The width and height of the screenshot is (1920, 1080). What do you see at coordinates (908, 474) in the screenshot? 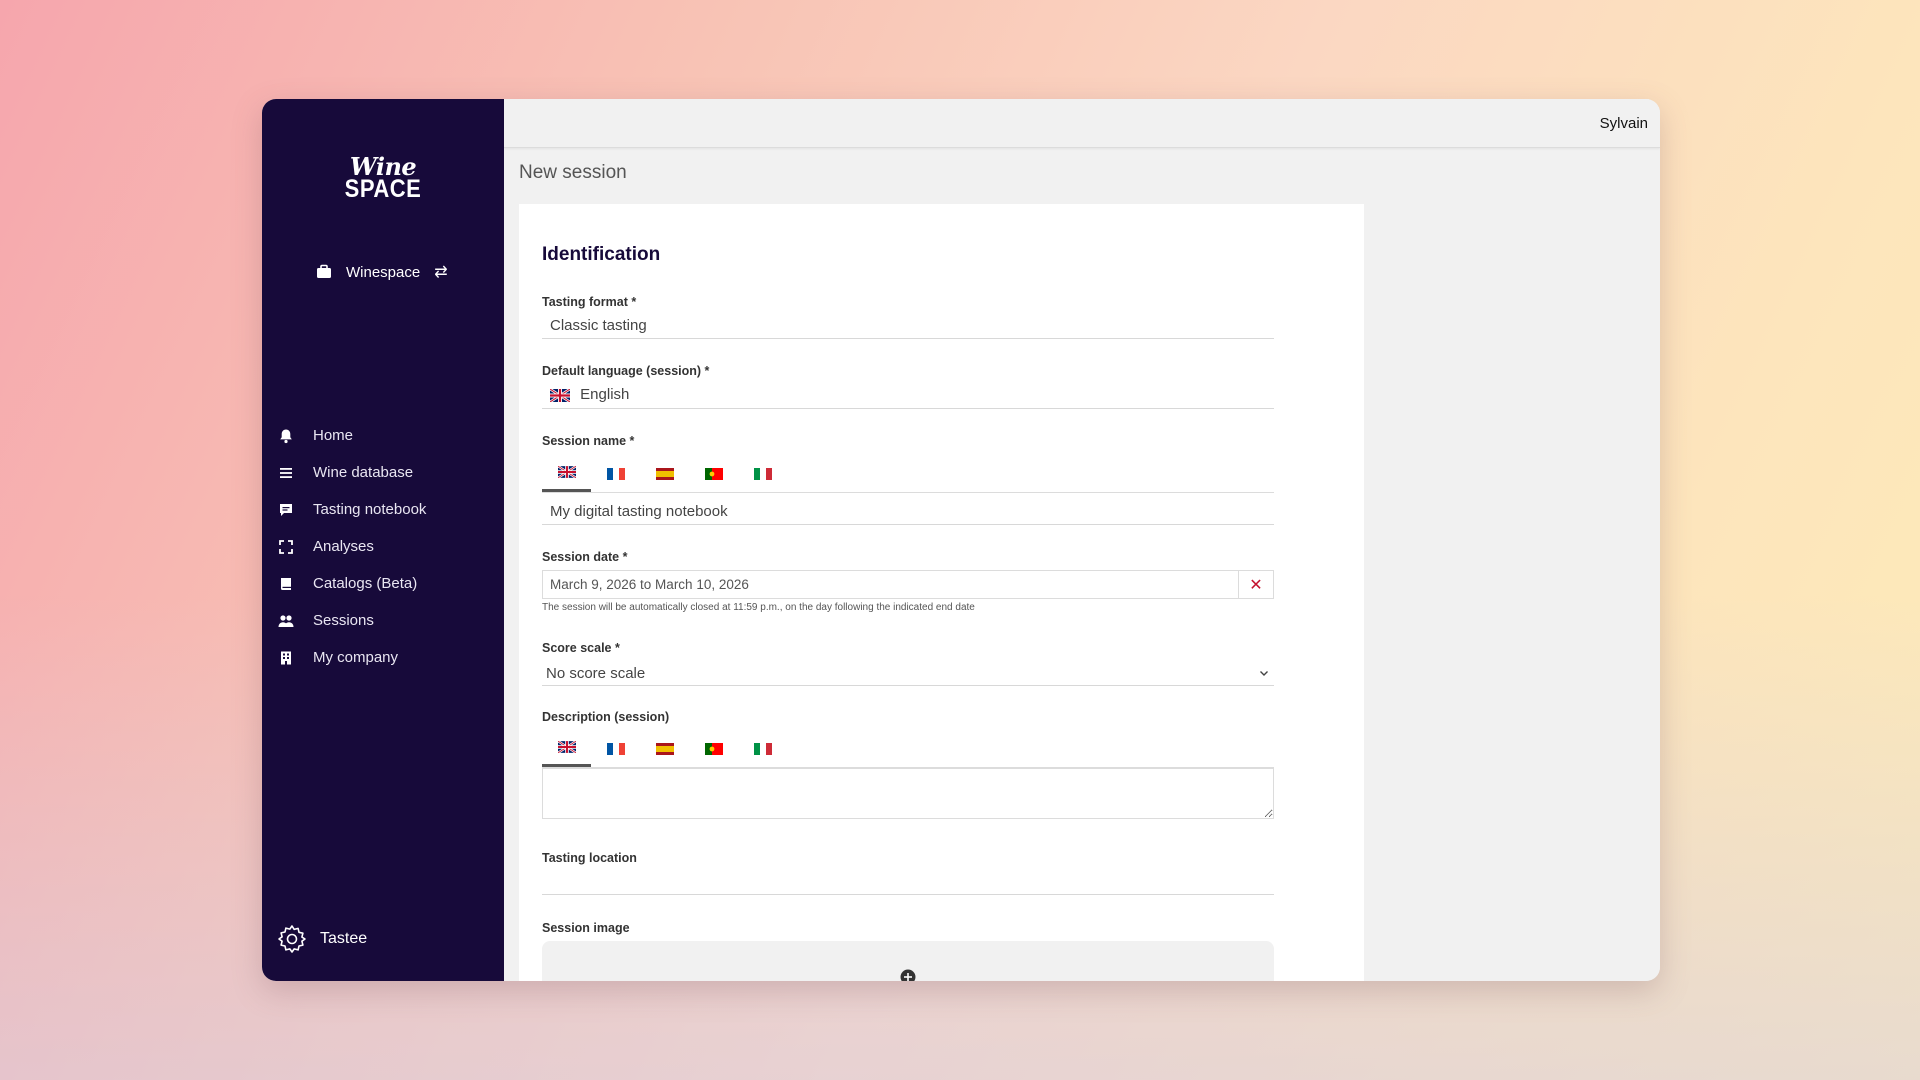
I see `session-name-language-tabs` at bounding box center [908, 474].